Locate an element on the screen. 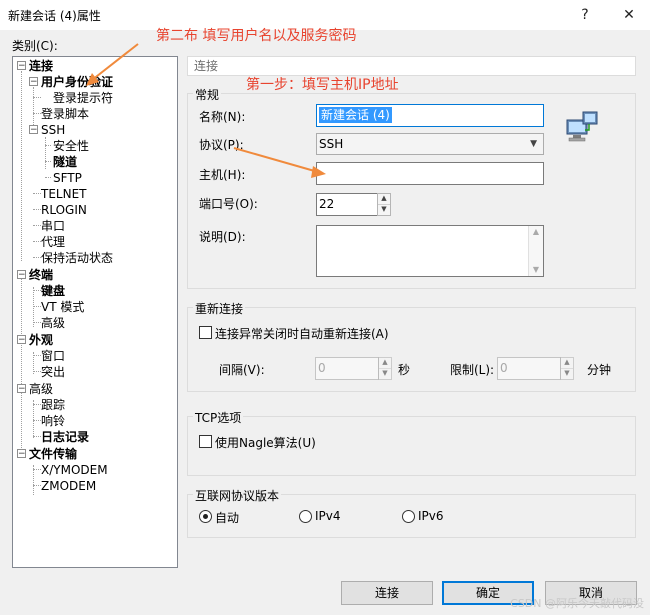 The image size is (650, 615). tree-item-appearance: 外观 is located at coordinates (41, 340).